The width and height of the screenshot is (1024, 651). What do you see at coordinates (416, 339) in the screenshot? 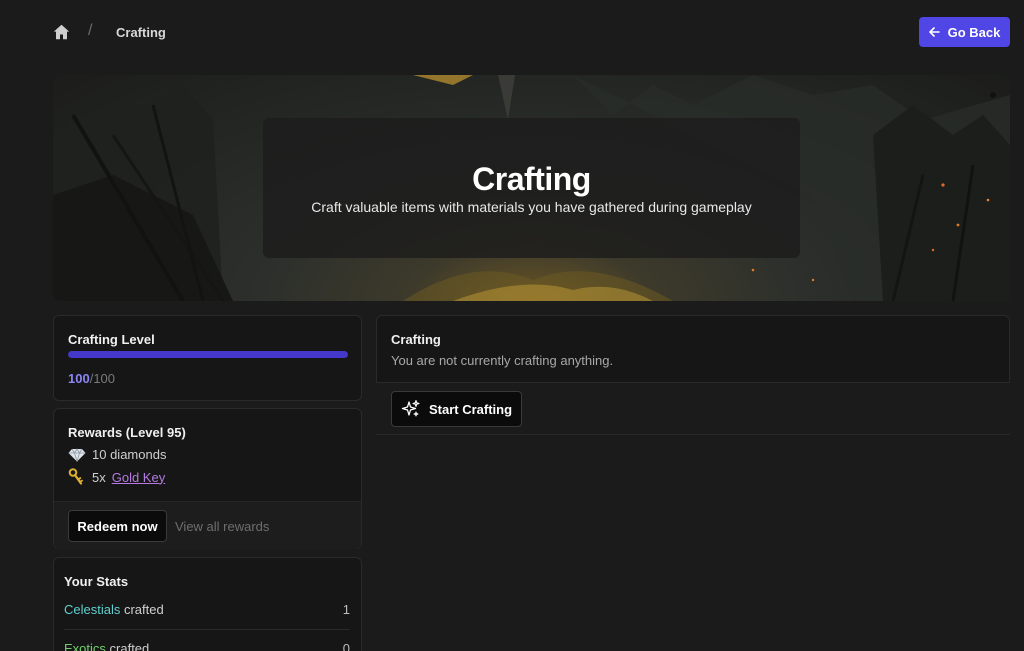
I see `crafting-status-title: Crafting` at bounding box center [416, 339].